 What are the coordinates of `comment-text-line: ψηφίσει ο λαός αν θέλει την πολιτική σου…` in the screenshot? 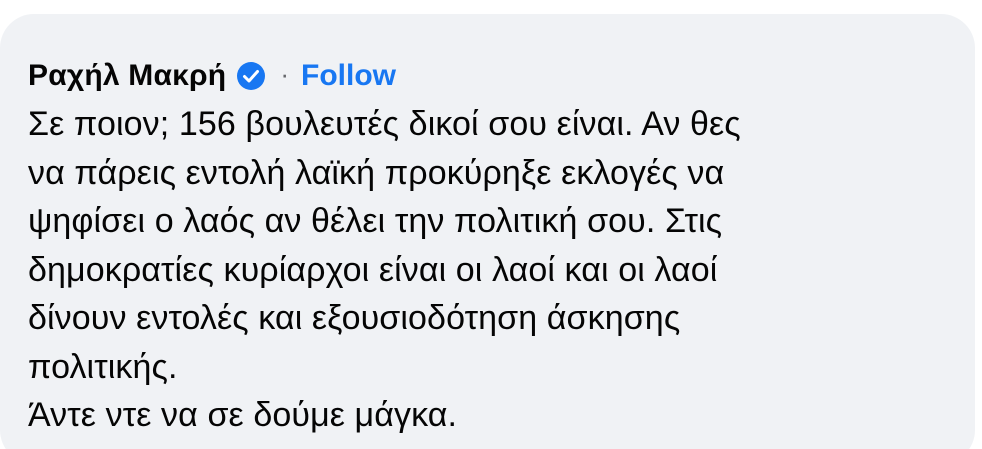 It's located at (375, 221).